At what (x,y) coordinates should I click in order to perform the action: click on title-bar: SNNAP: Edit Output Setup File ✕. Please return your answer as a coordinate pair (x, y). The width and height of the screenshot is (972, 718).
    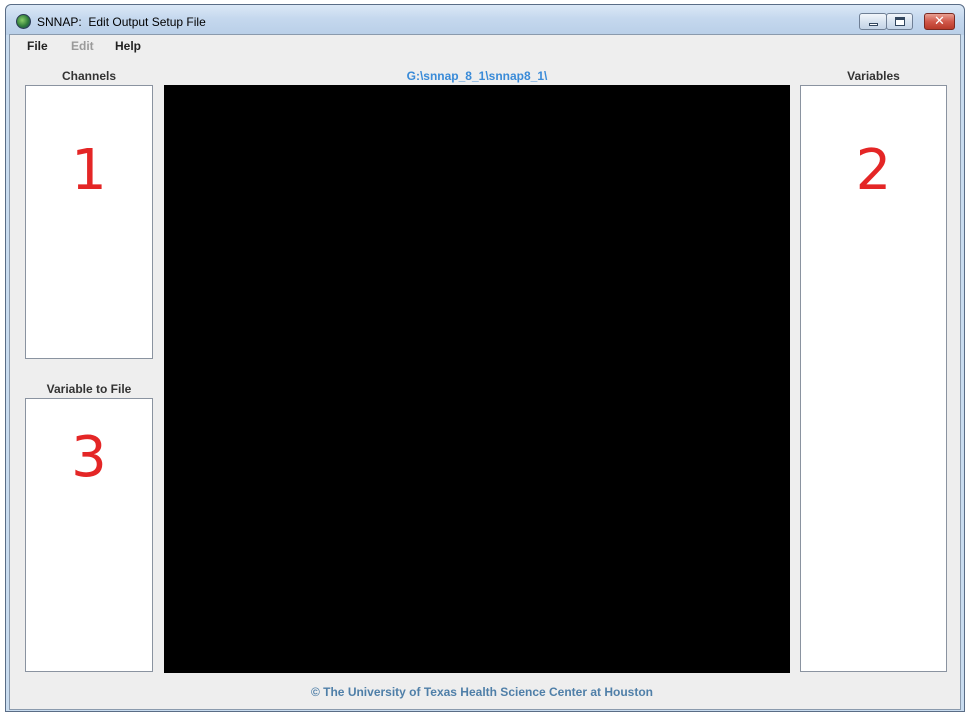
    Looking at the image, I should click on (485, 20).